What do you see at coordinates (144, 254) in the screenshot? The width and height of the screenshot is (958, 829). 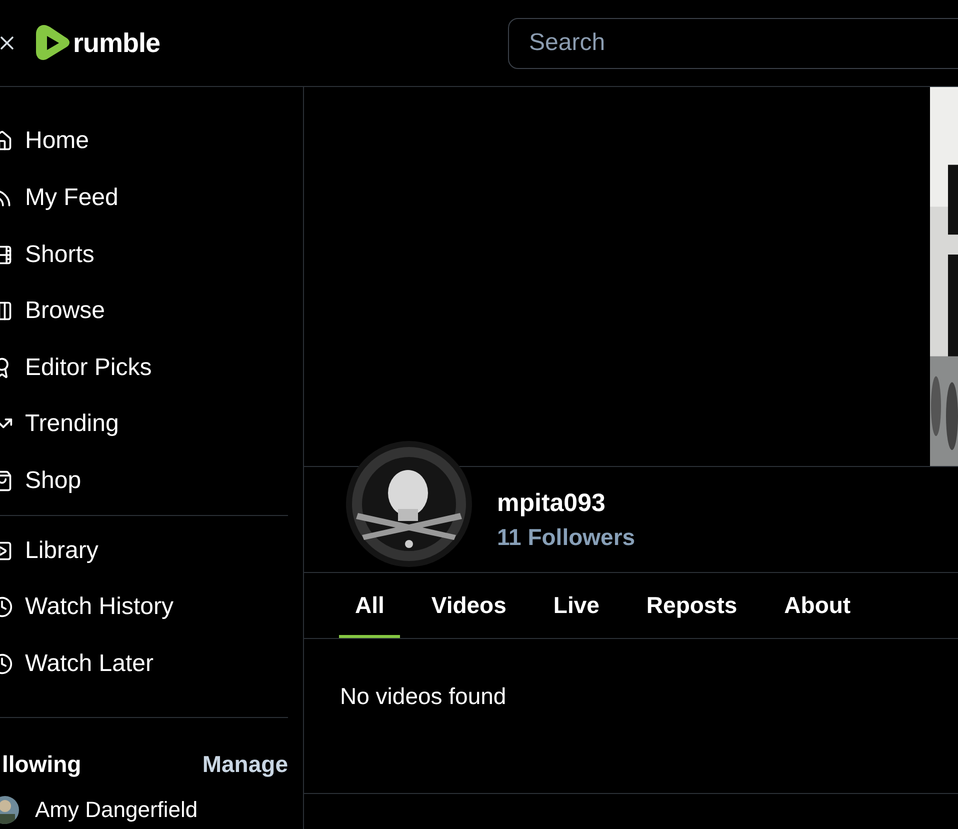 I see `sidebar-item: Shorts` at bounding box center [144, 254].